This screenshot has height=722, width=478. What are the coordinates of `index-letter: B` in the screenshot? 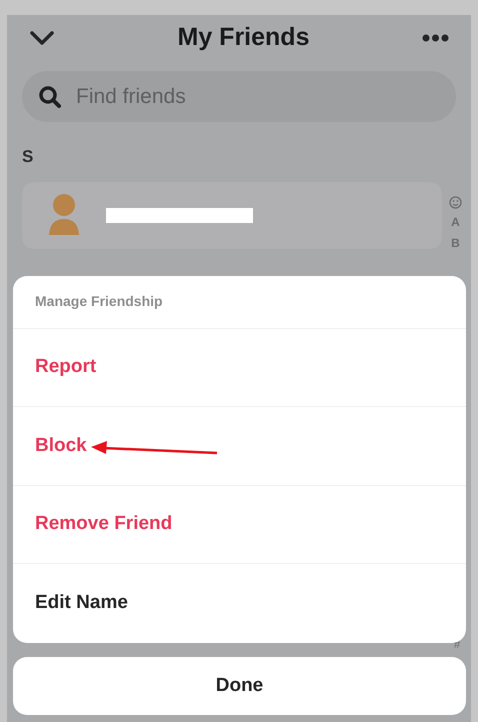 It's located at (455, 243).